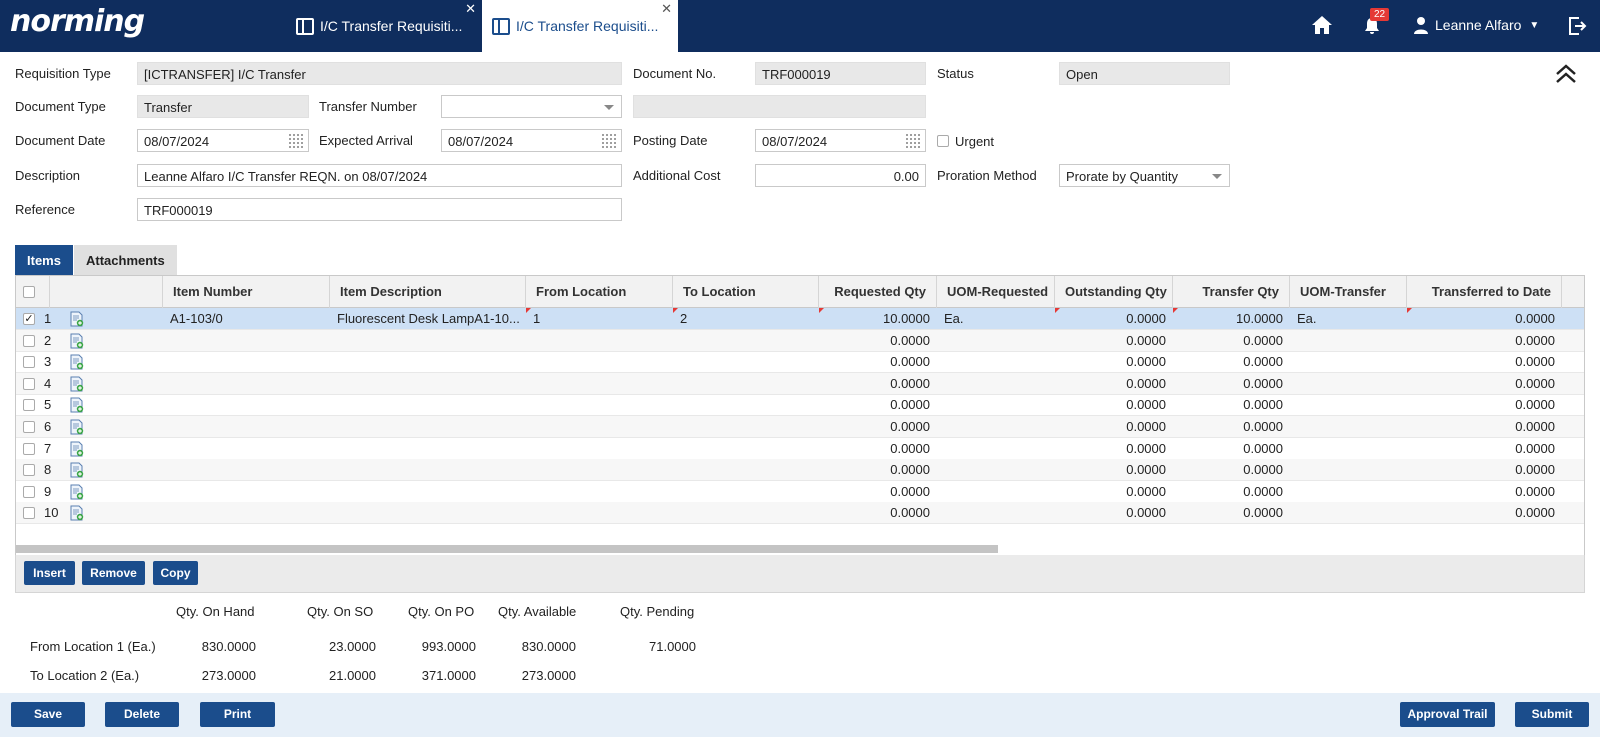 Image resolution: width=1600 pixels, height=737 pixels. Describe the element at coordinates (428, 292) in the screenshot. I see `header-item-description: Item Description` at that location.